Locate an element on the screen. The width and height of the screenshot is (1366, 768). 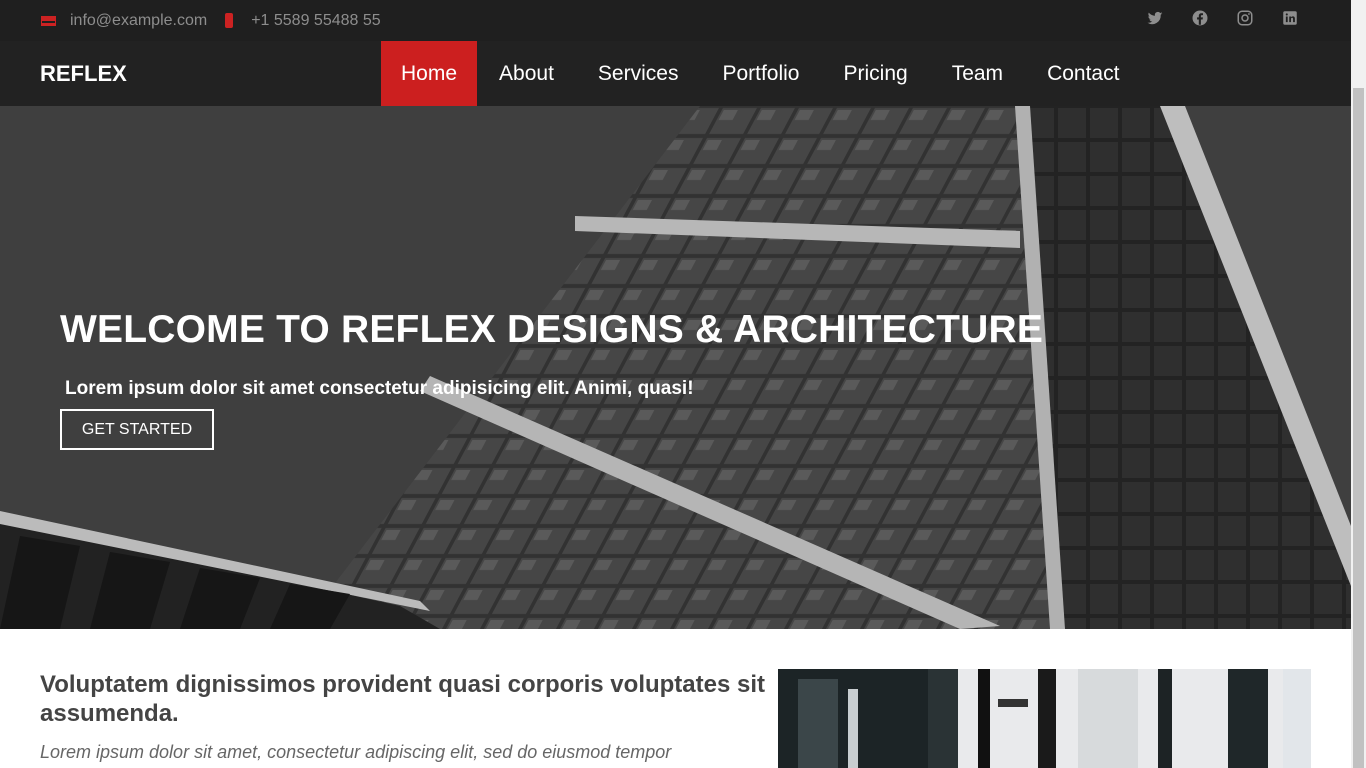
nav-item-portfolio: Portfolio is located at coordinates (760, 73).